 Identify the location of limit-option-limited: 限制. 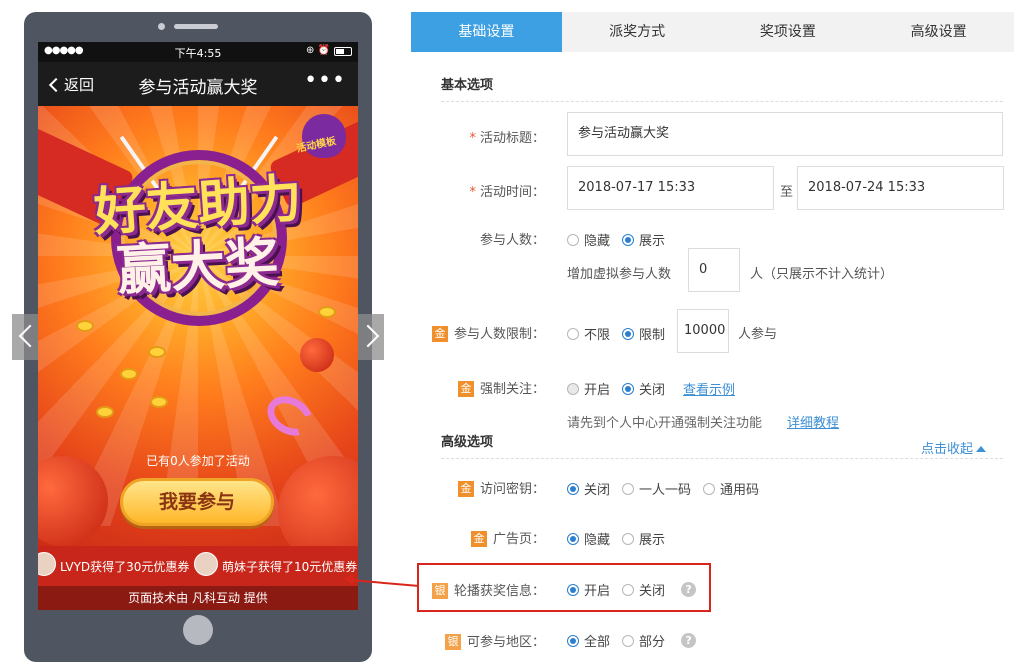
(643, 333).